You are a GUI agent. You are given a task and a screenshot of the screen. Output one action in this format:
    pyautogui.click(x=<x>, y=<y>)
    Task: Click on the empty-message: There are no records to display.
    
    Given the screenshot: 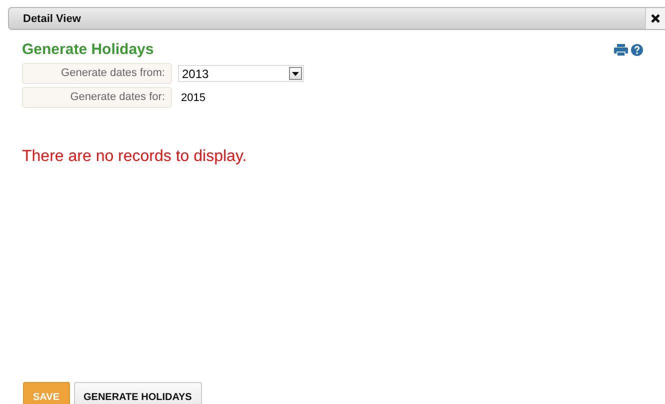 What is the action you would take?
    pyautogui.click(x=135, y=157)
    